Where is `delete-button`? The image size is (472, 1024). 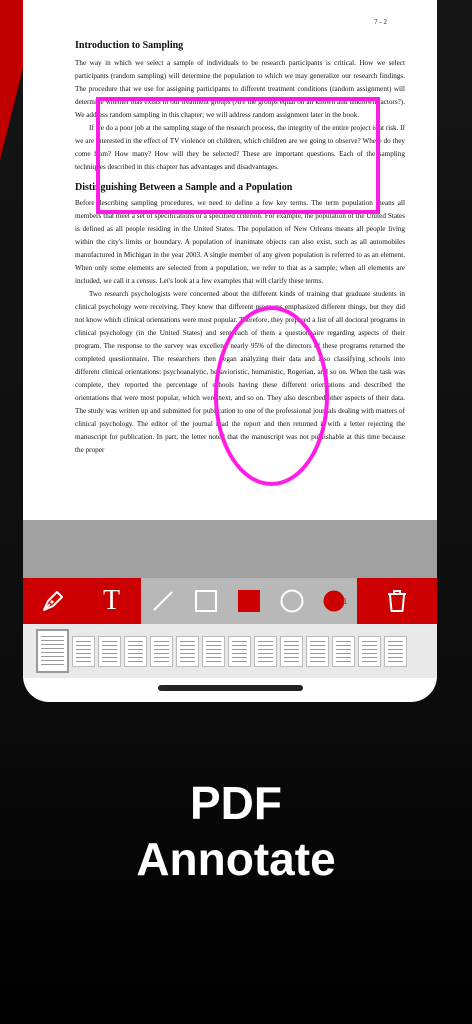 delete-button is located at coordinates (397, 601).